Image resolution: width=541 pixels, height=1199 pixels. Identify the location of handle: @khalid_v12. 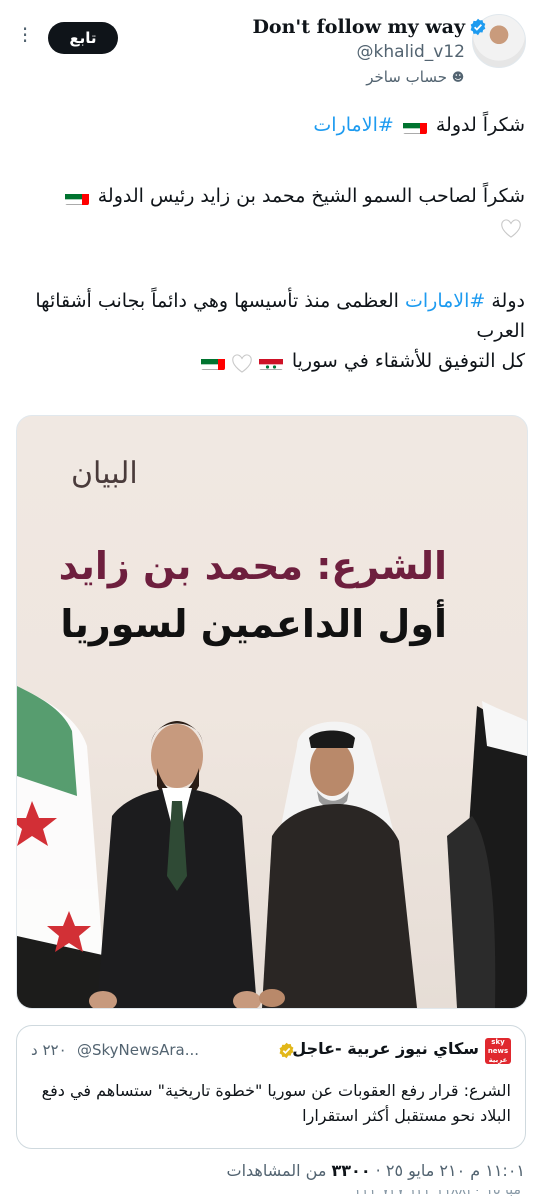
(411, 52).